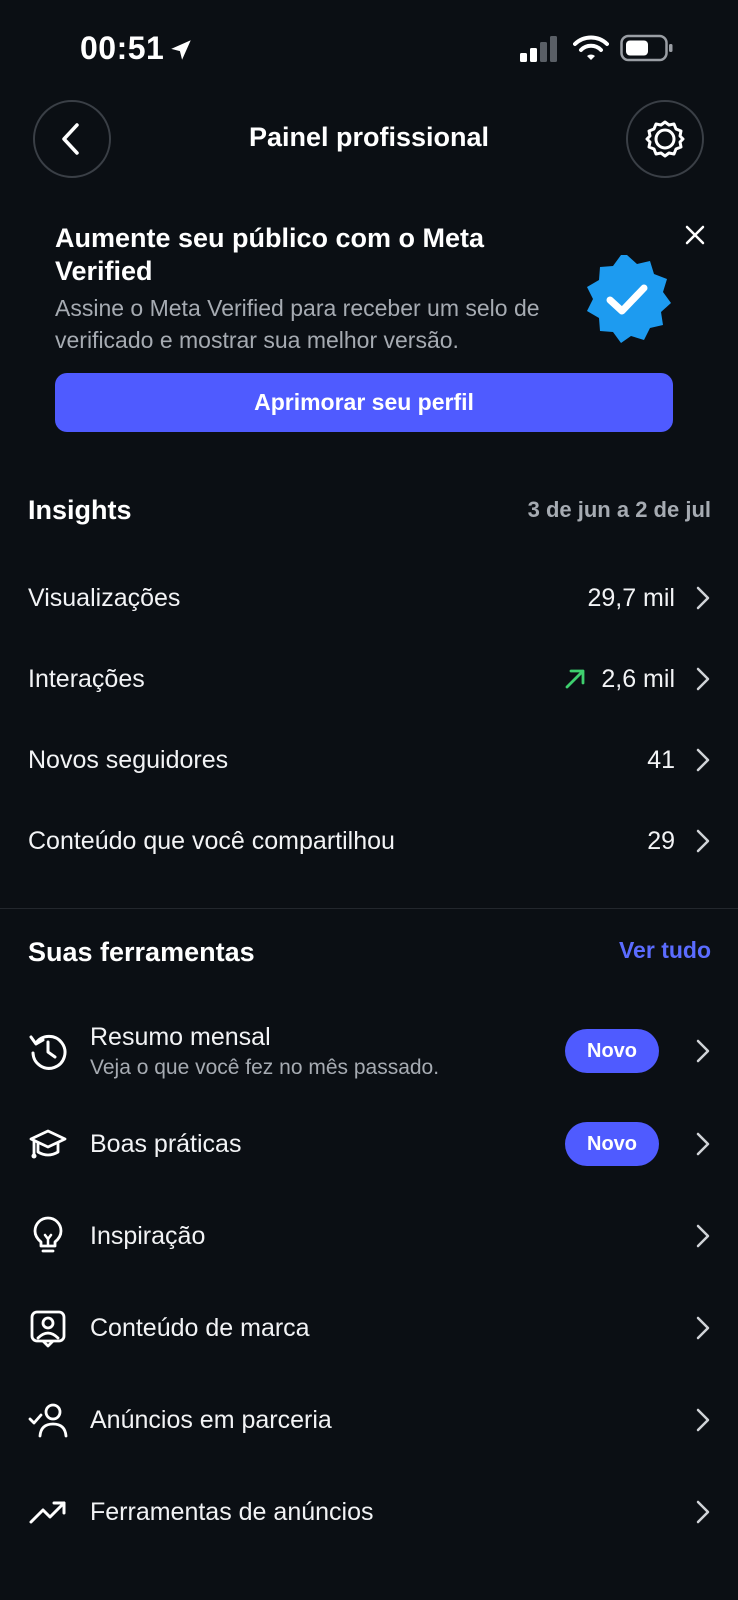  Describe the element at coordinates (211, 840) in the screenshot. I see `metric-label: Conteúdo que você compartilhou` at that location.